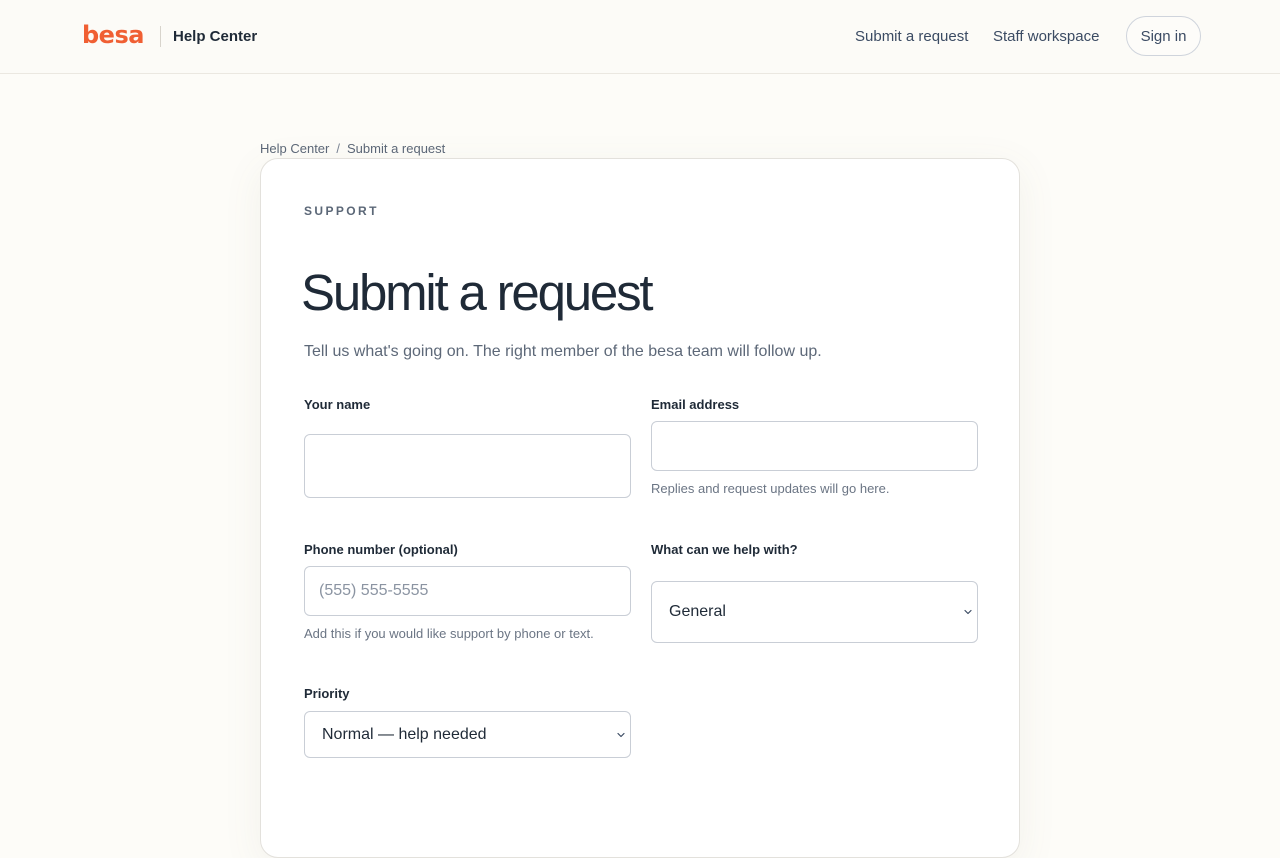  Describe the element at coordinates (327, 693) in the screenshot. I see `priority-label: Priority` at that location.